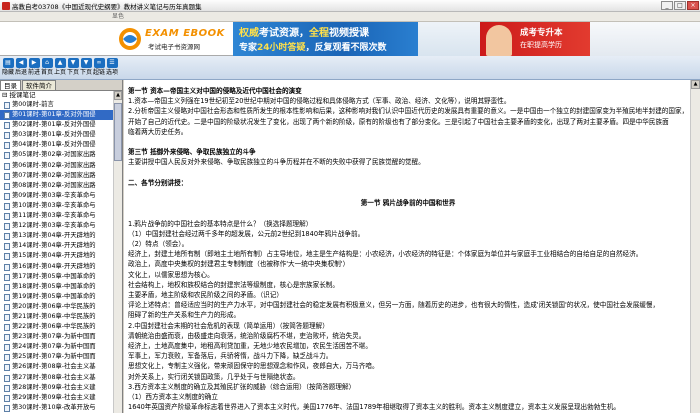 This screenshot has height=413, width=700. What do you see at coordinates (118, 95) in the screenshot?
I see `scroll-up-icon: ▲` at bounding box center [118, 95].